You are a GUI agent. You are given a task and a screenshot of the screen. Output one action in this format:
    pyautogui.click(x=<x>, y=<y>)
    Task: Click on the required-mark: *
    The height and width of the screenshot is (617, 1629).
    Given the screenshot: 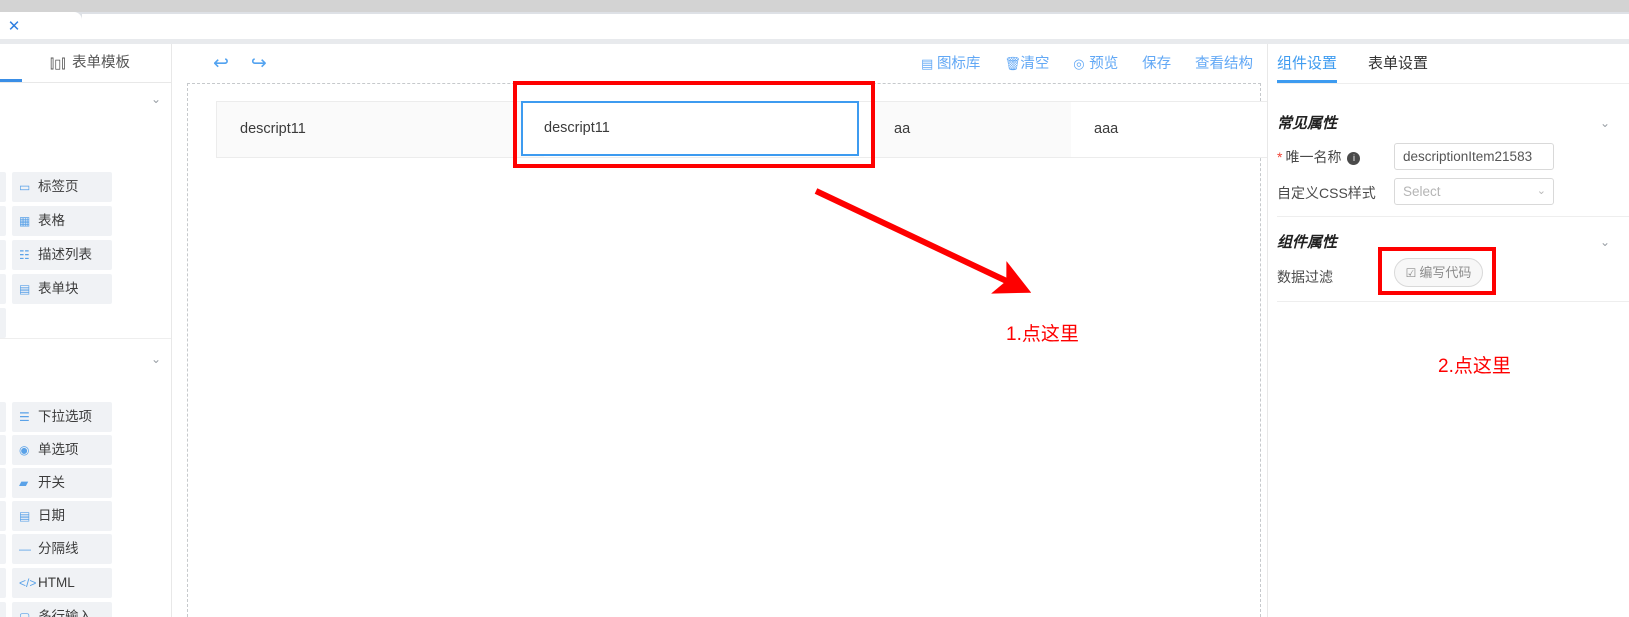 What is the action you would take?
    pyautogui.click(x=1280, y=157)
    